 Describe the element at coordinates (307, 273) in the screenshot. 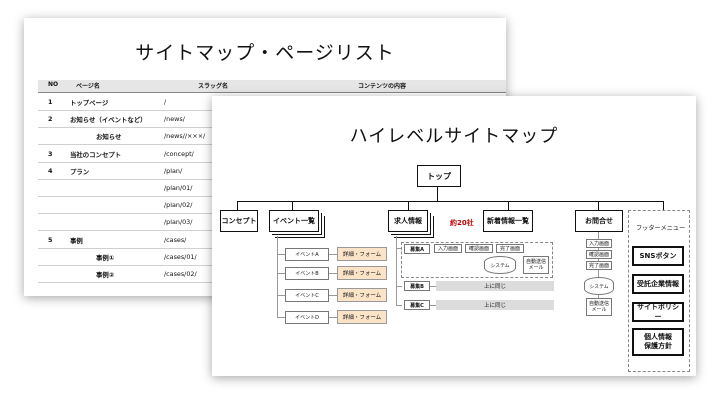

I see `event-b-node: イベントB` at that location.